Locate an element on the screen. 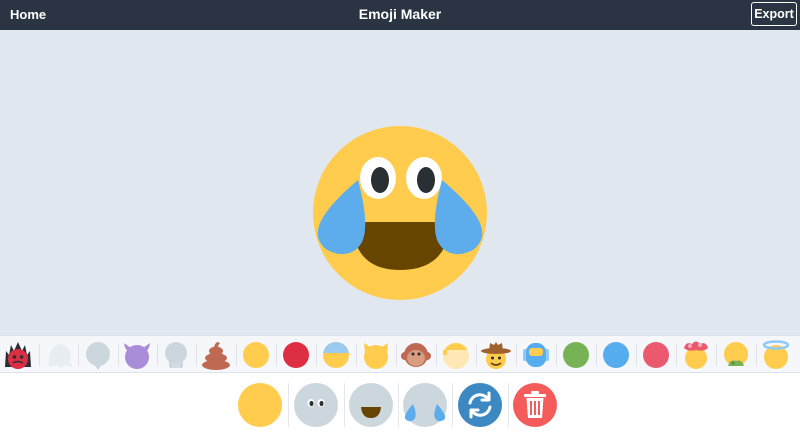  cold-sweat-face-icon is located at coordinates (336, 355).